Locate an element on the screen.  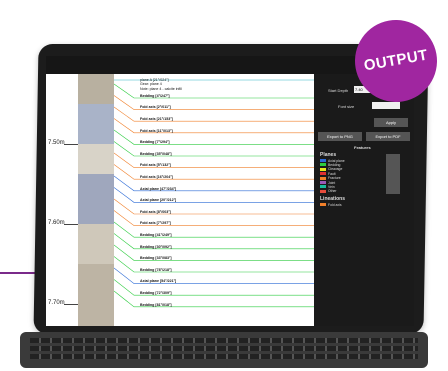
feature-label: Fold axis [16°/204°] is located at coordinates (156, 177).